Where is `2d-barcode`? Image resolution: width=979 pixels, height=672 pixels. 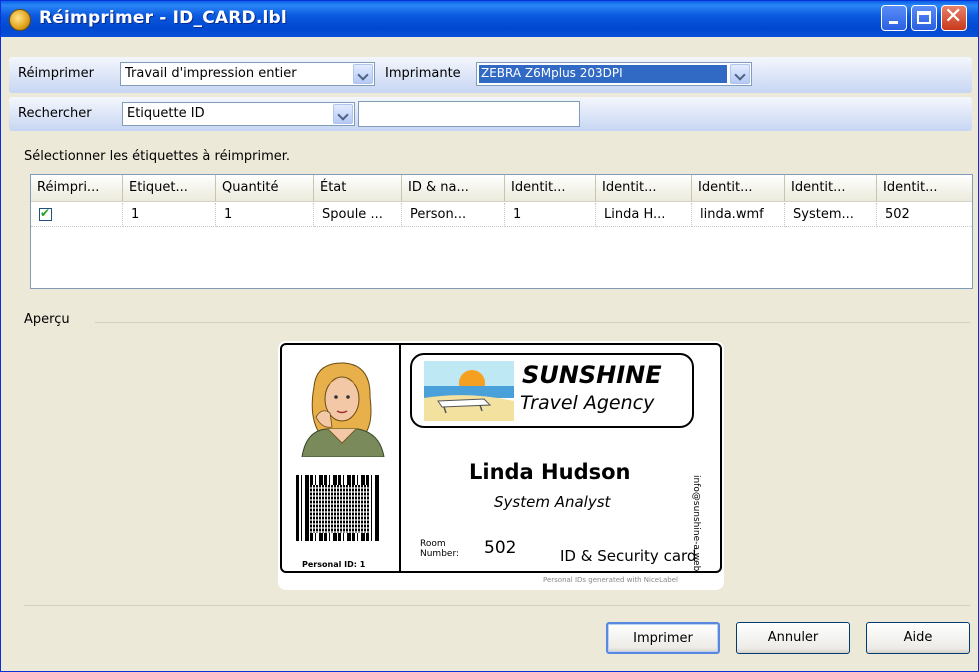
2d-barcode is located at coordinates (340, 509).